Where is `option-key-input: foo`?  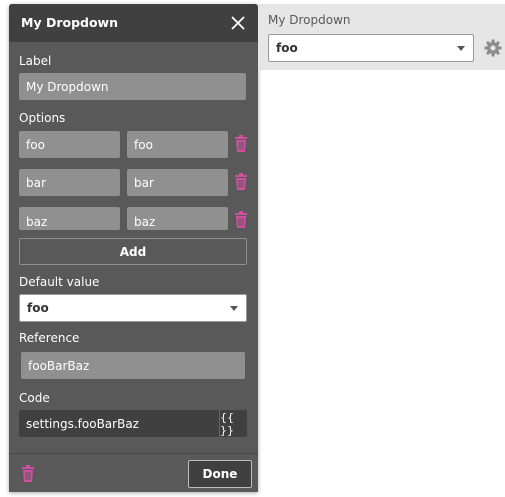
option-key-input: foo is located at coordinates (69, 144).